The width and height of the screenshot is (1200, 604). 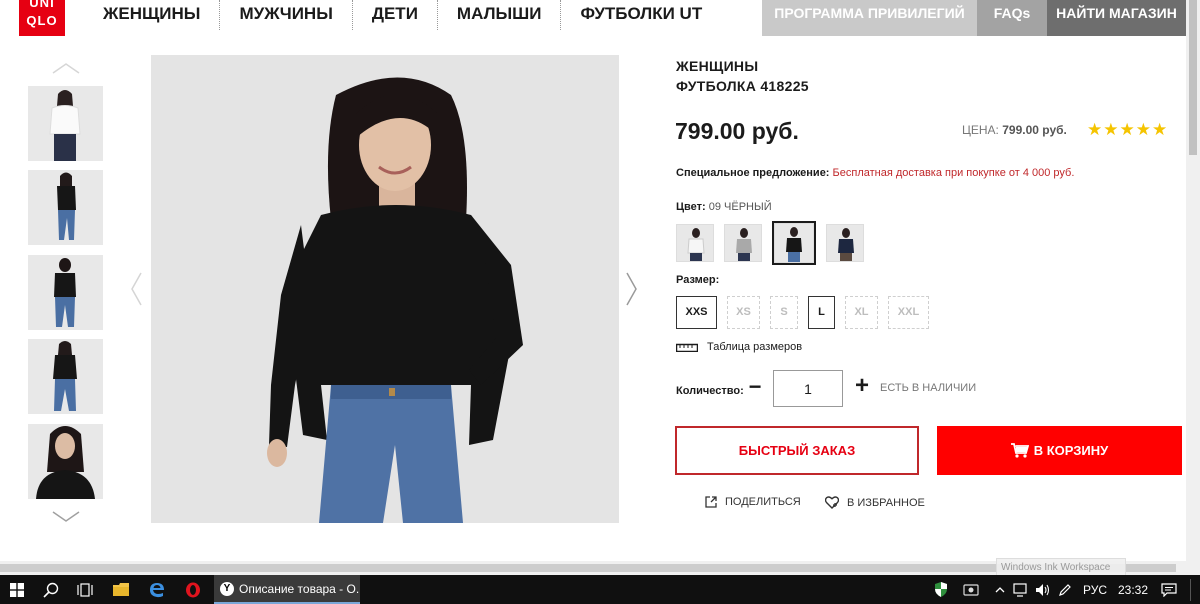 I want to click on original-price: ЦЕНА: 799.00 руб., so click(x=1014, y=130).